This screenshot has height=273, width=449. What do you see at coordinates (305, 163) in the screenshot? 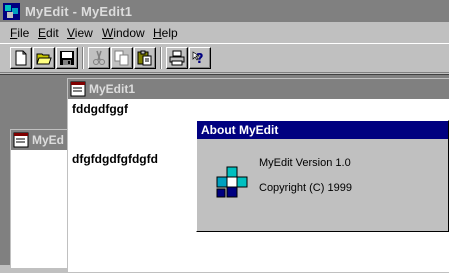
I see `about-version-text: MyEdit Version 1.0` at bounding box center [305, 163].